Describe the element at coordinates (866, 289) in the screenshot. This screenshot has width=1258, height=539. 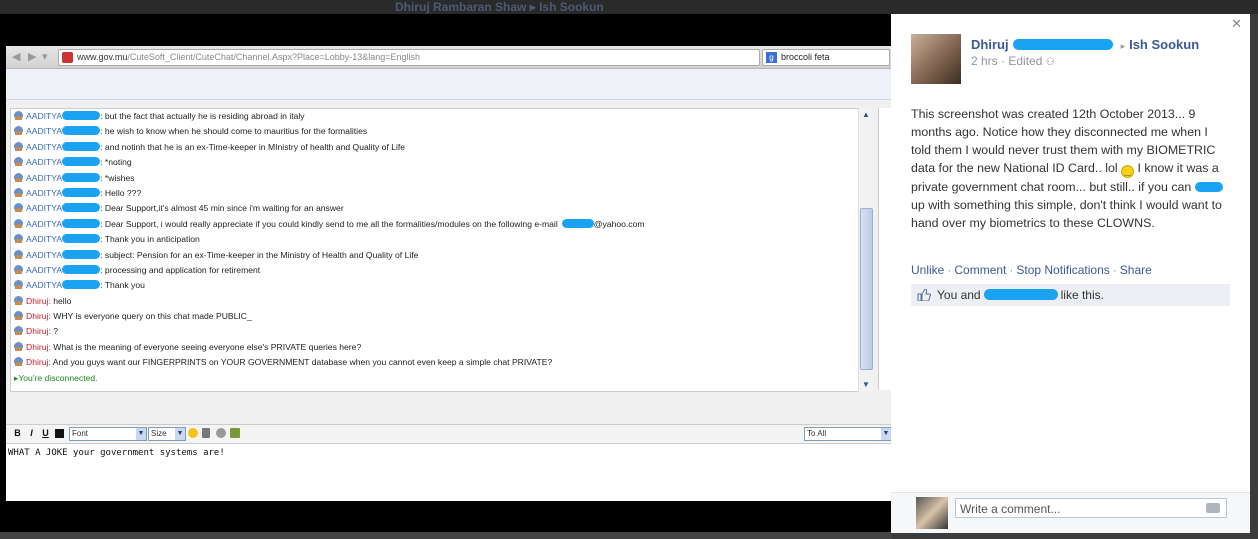
I see `scroll-thumb` at that location.